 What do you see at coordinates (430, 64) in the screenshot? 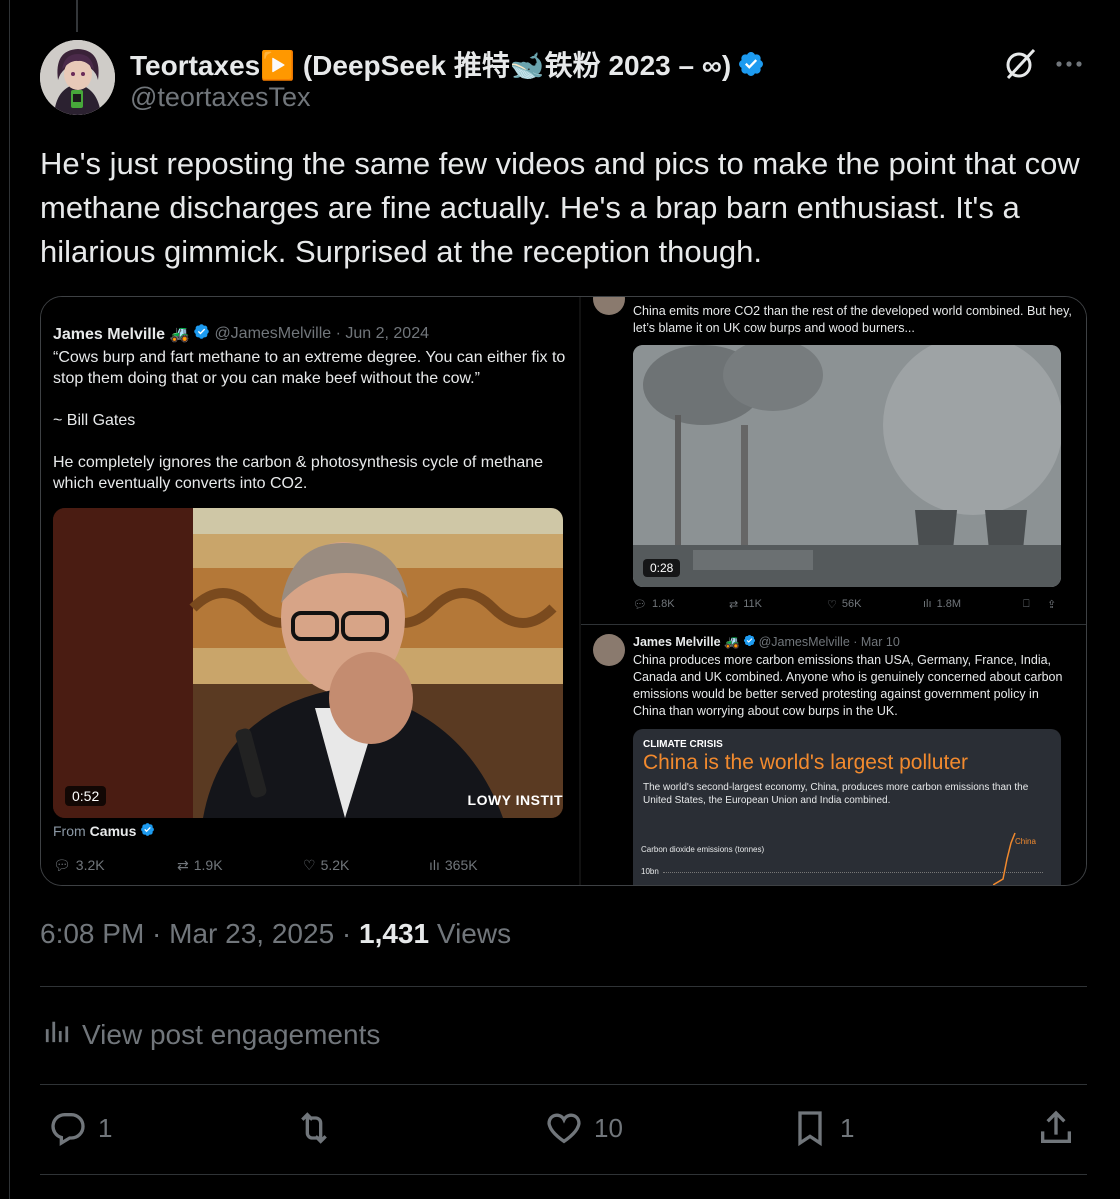
I see `author-name: Teortaxes▶️ (DeepSeek 推特🐋铁粉 2023 – ∞)` at bounding box center [430, 64].